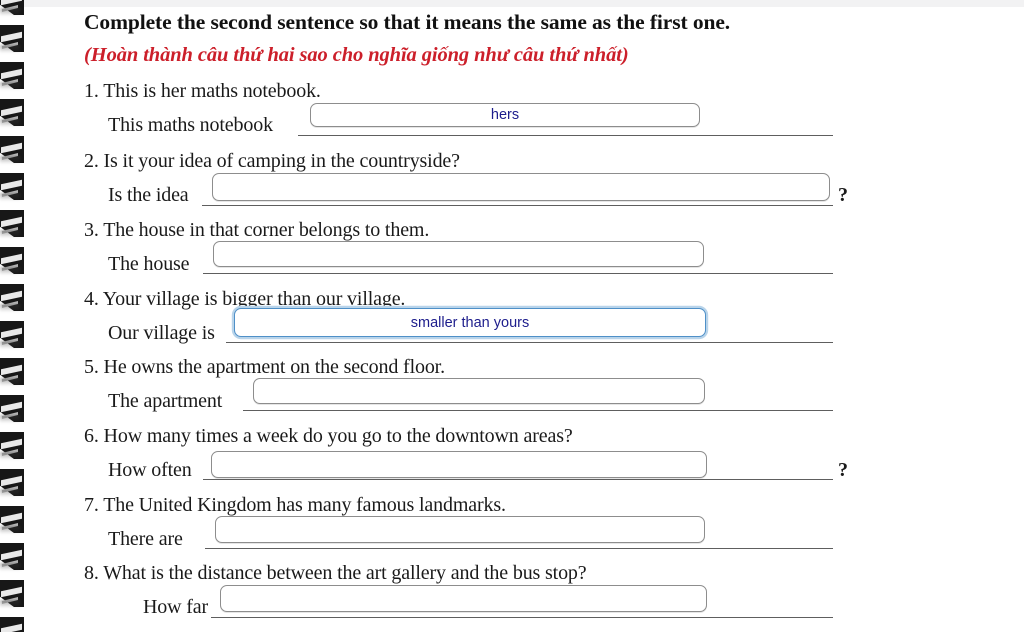 Image resolution: width=1024 pixels, height=632 pixels. What do you see at coordinates (843, 470) in the screenshot?
I see `trailing-punctuation-6: ?` at bounding box center [843, 470].